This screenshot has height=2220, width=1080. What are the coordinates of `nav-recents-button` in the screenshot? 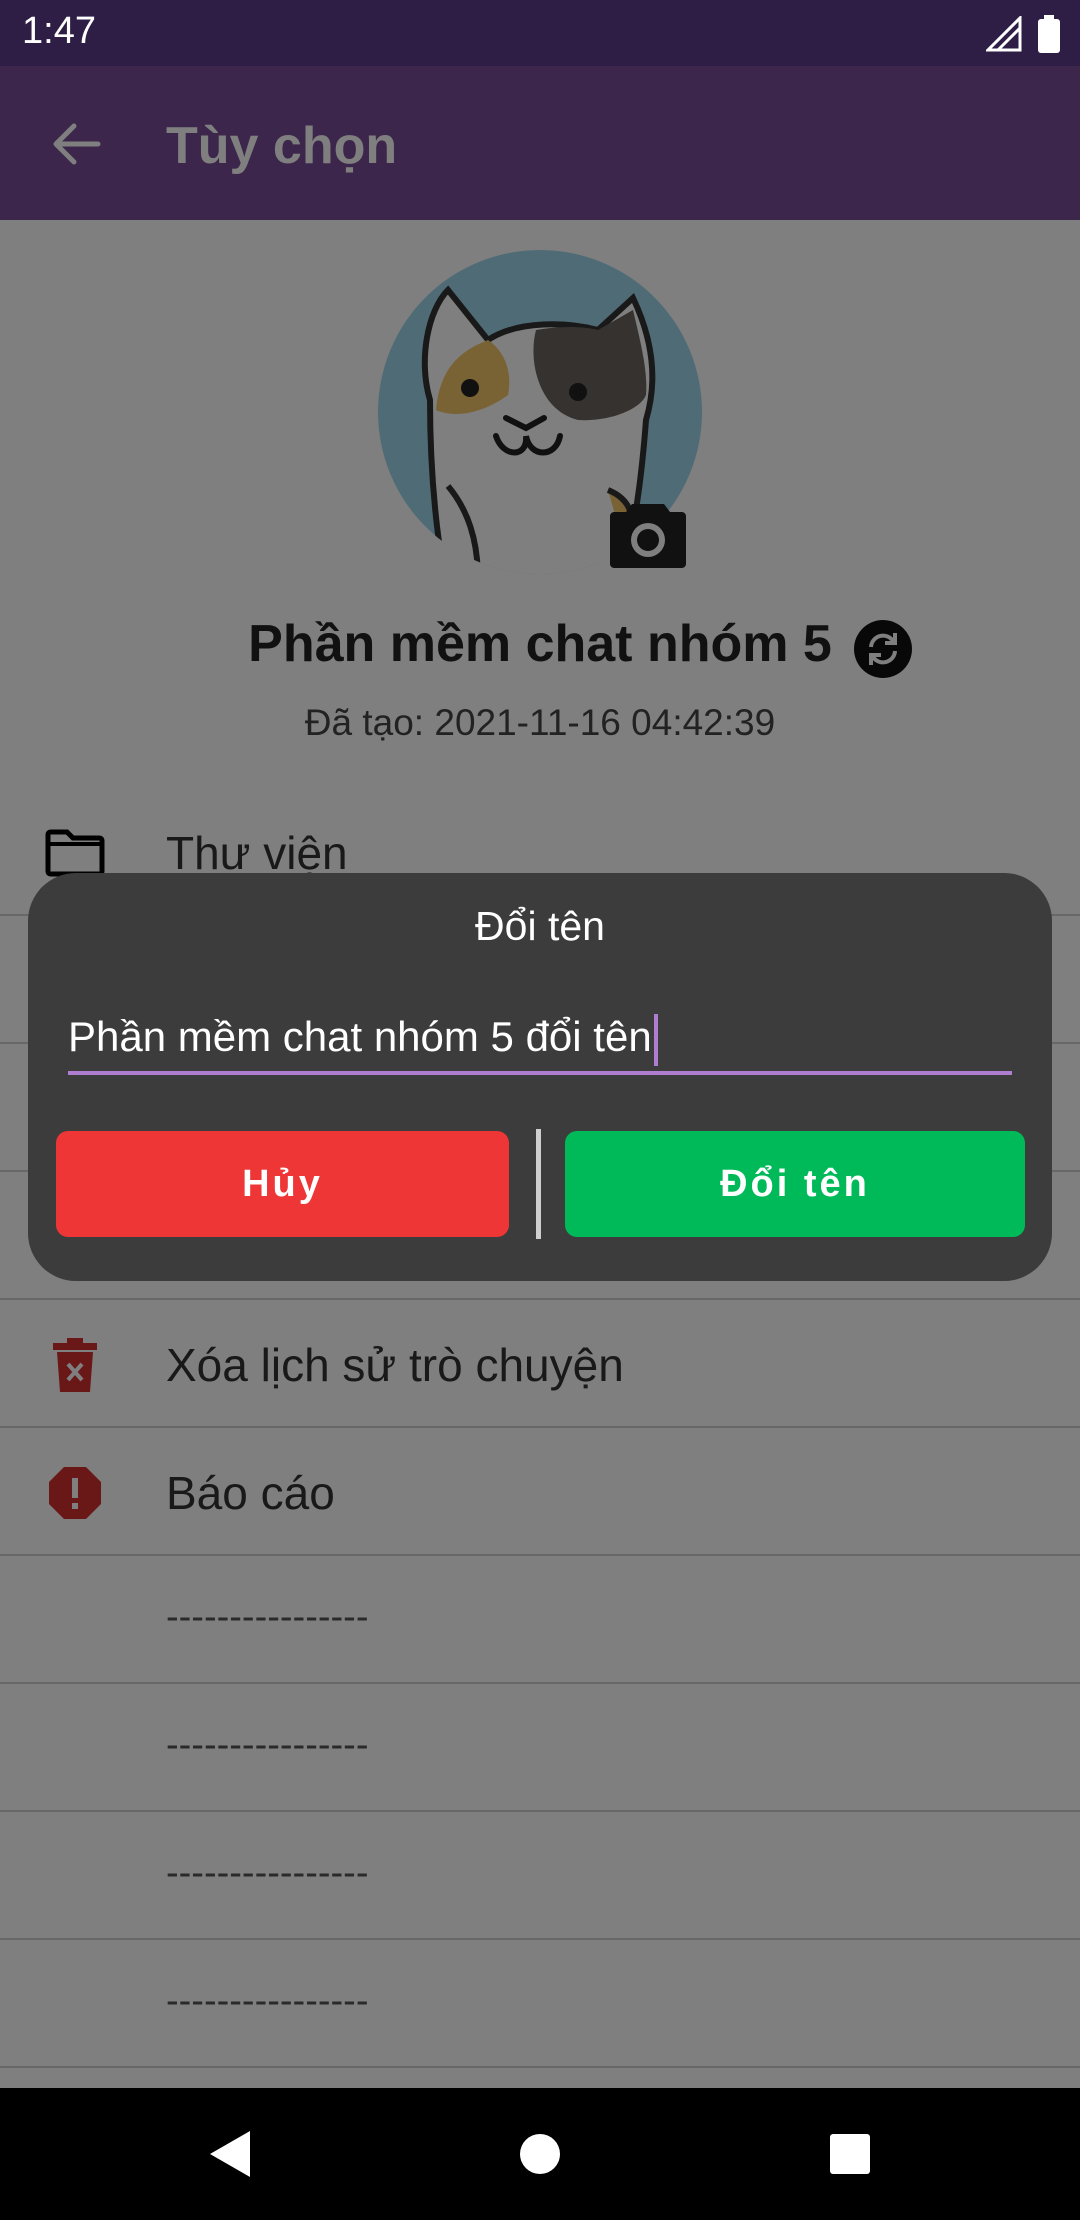 It's located at (850, 2154).